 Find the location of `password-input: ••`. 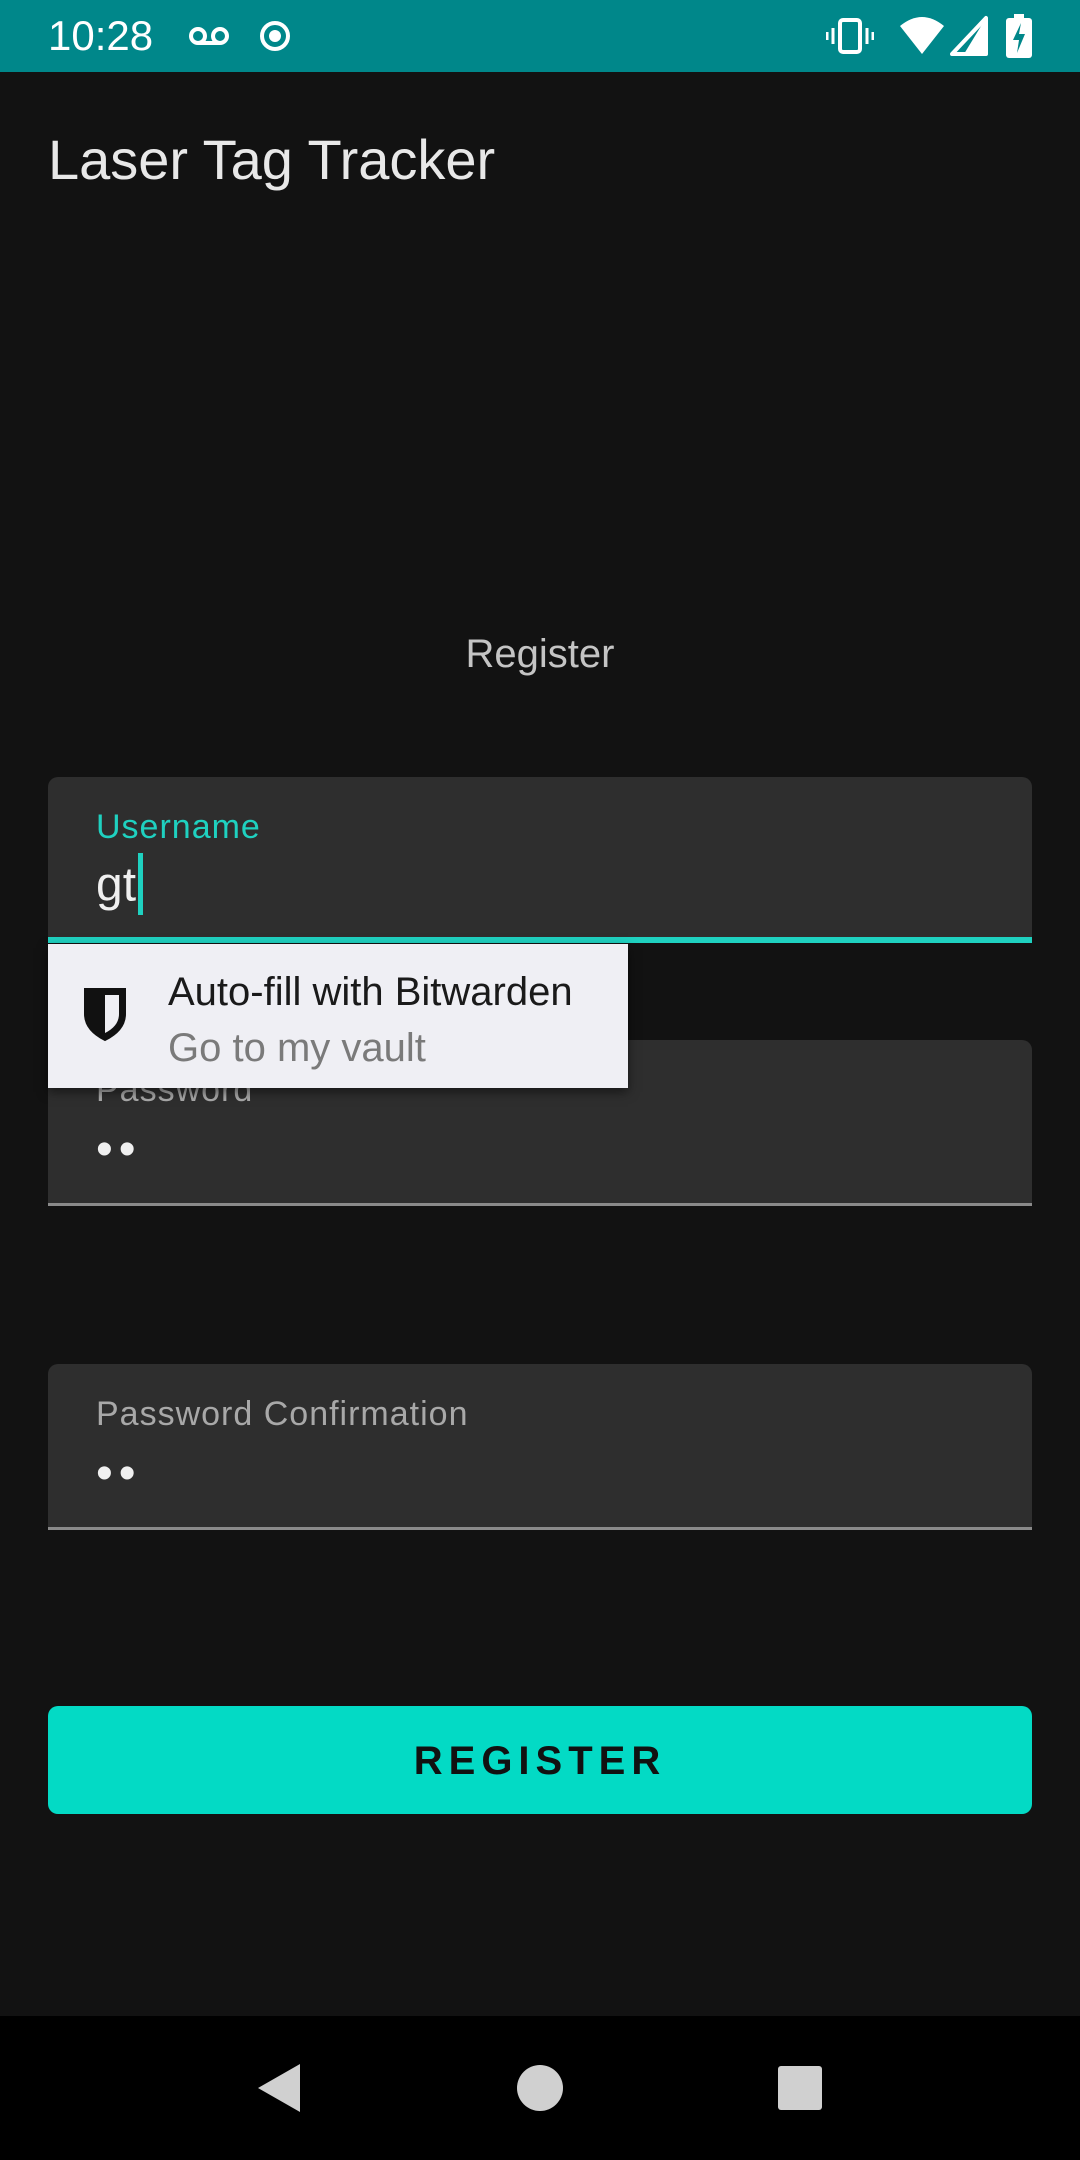

password-input: •• is located at coordinates (119, 1150).